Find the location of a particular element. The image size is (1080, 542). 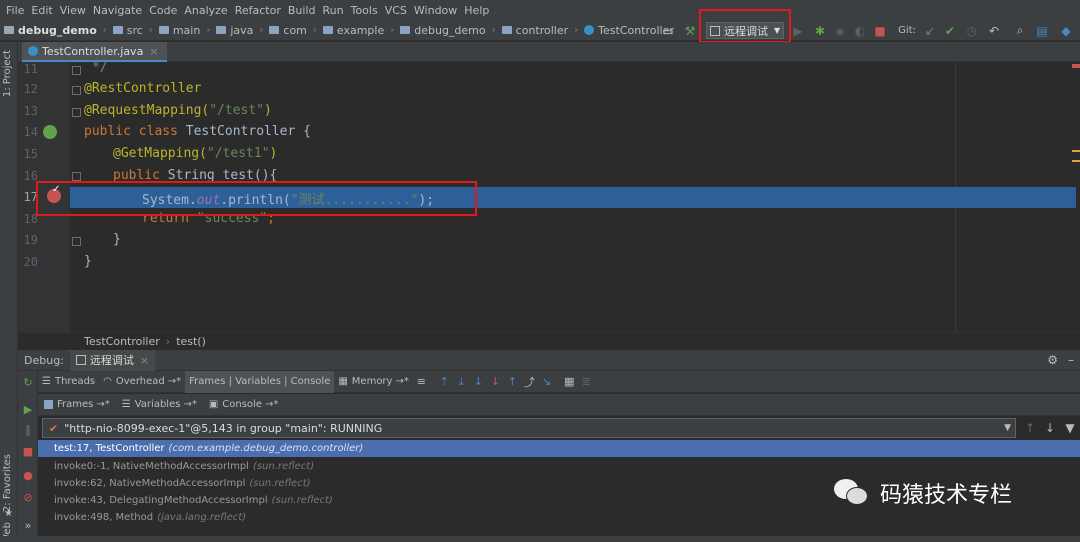

frames-icon is located at coordinates (48, 404).